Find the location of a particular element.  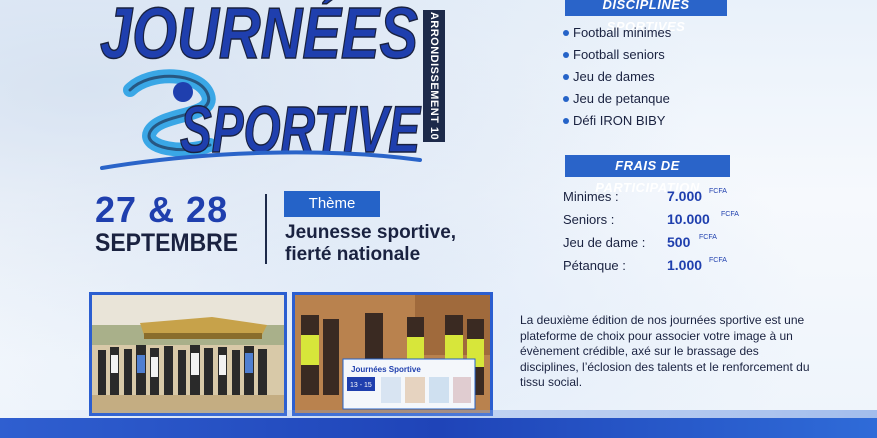

fee-label: Jeu de dame : is located at coordinates (604, 242).